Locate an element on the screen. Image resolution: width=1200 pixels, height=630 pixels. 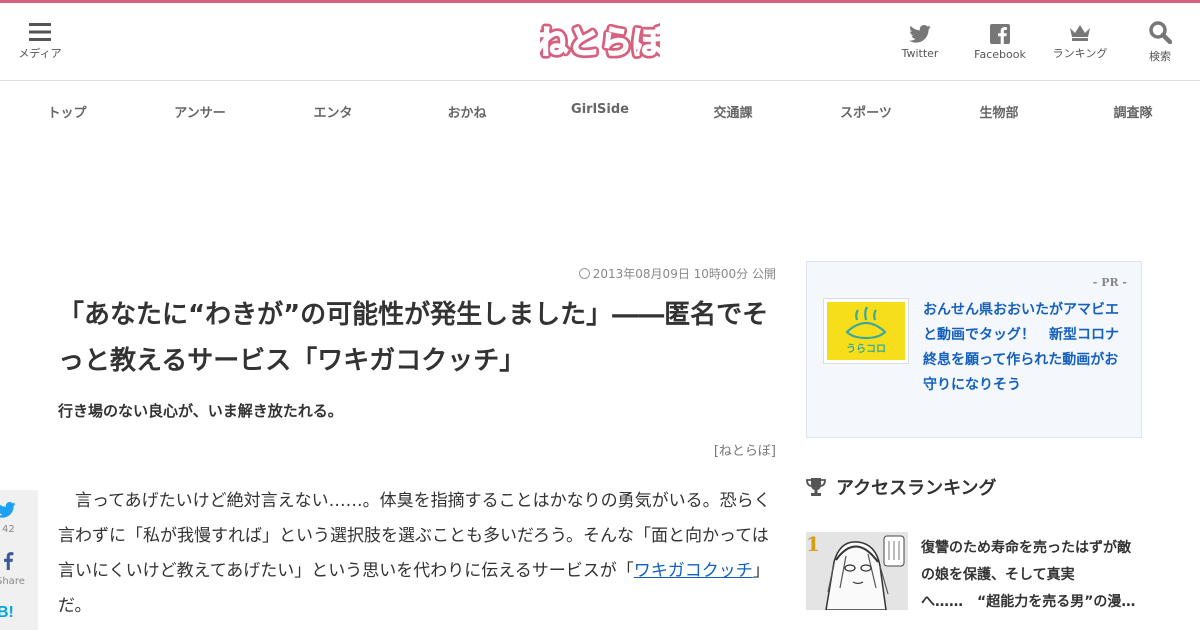
svg-text: うらコロ is located at coordinates (866, 349).